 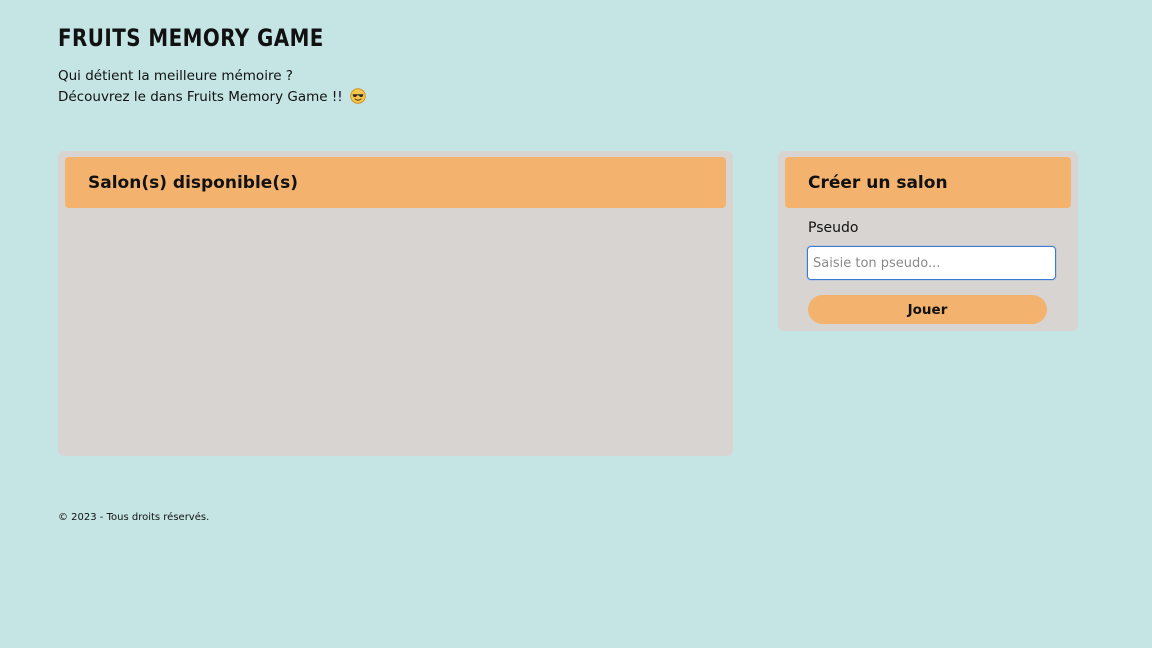 What do you see at coordinates (878, 182) in the screenshot?
I see `create-room-panel-title: Créer un salon` at bounding box center [878, 182].